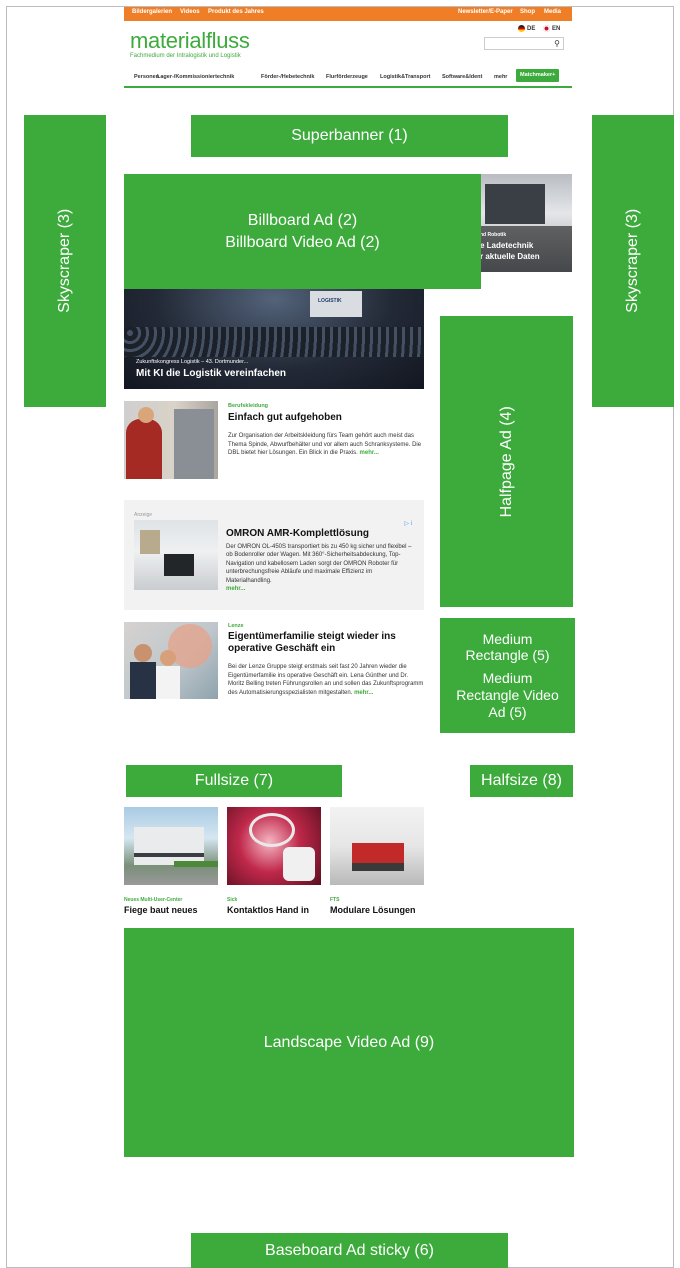 The height and width of the screenshot is (1268, 680). What do you see at coordinates (176, 555) in the screenshot?
I see `sponsored-image` at bounding box center [176, 555].